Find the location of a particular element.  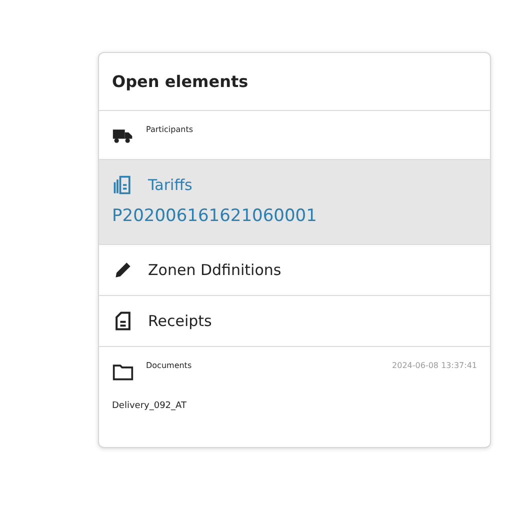

item-label: Zonen Ddfinitions is located at coordinates (215, 270).